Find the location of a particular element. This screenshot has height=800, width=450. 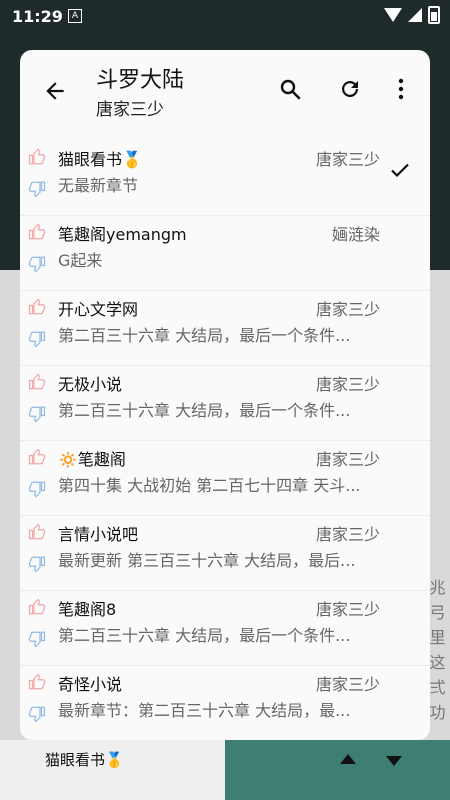

book-author: 唐家三少 is located at coordinates (130, 110).